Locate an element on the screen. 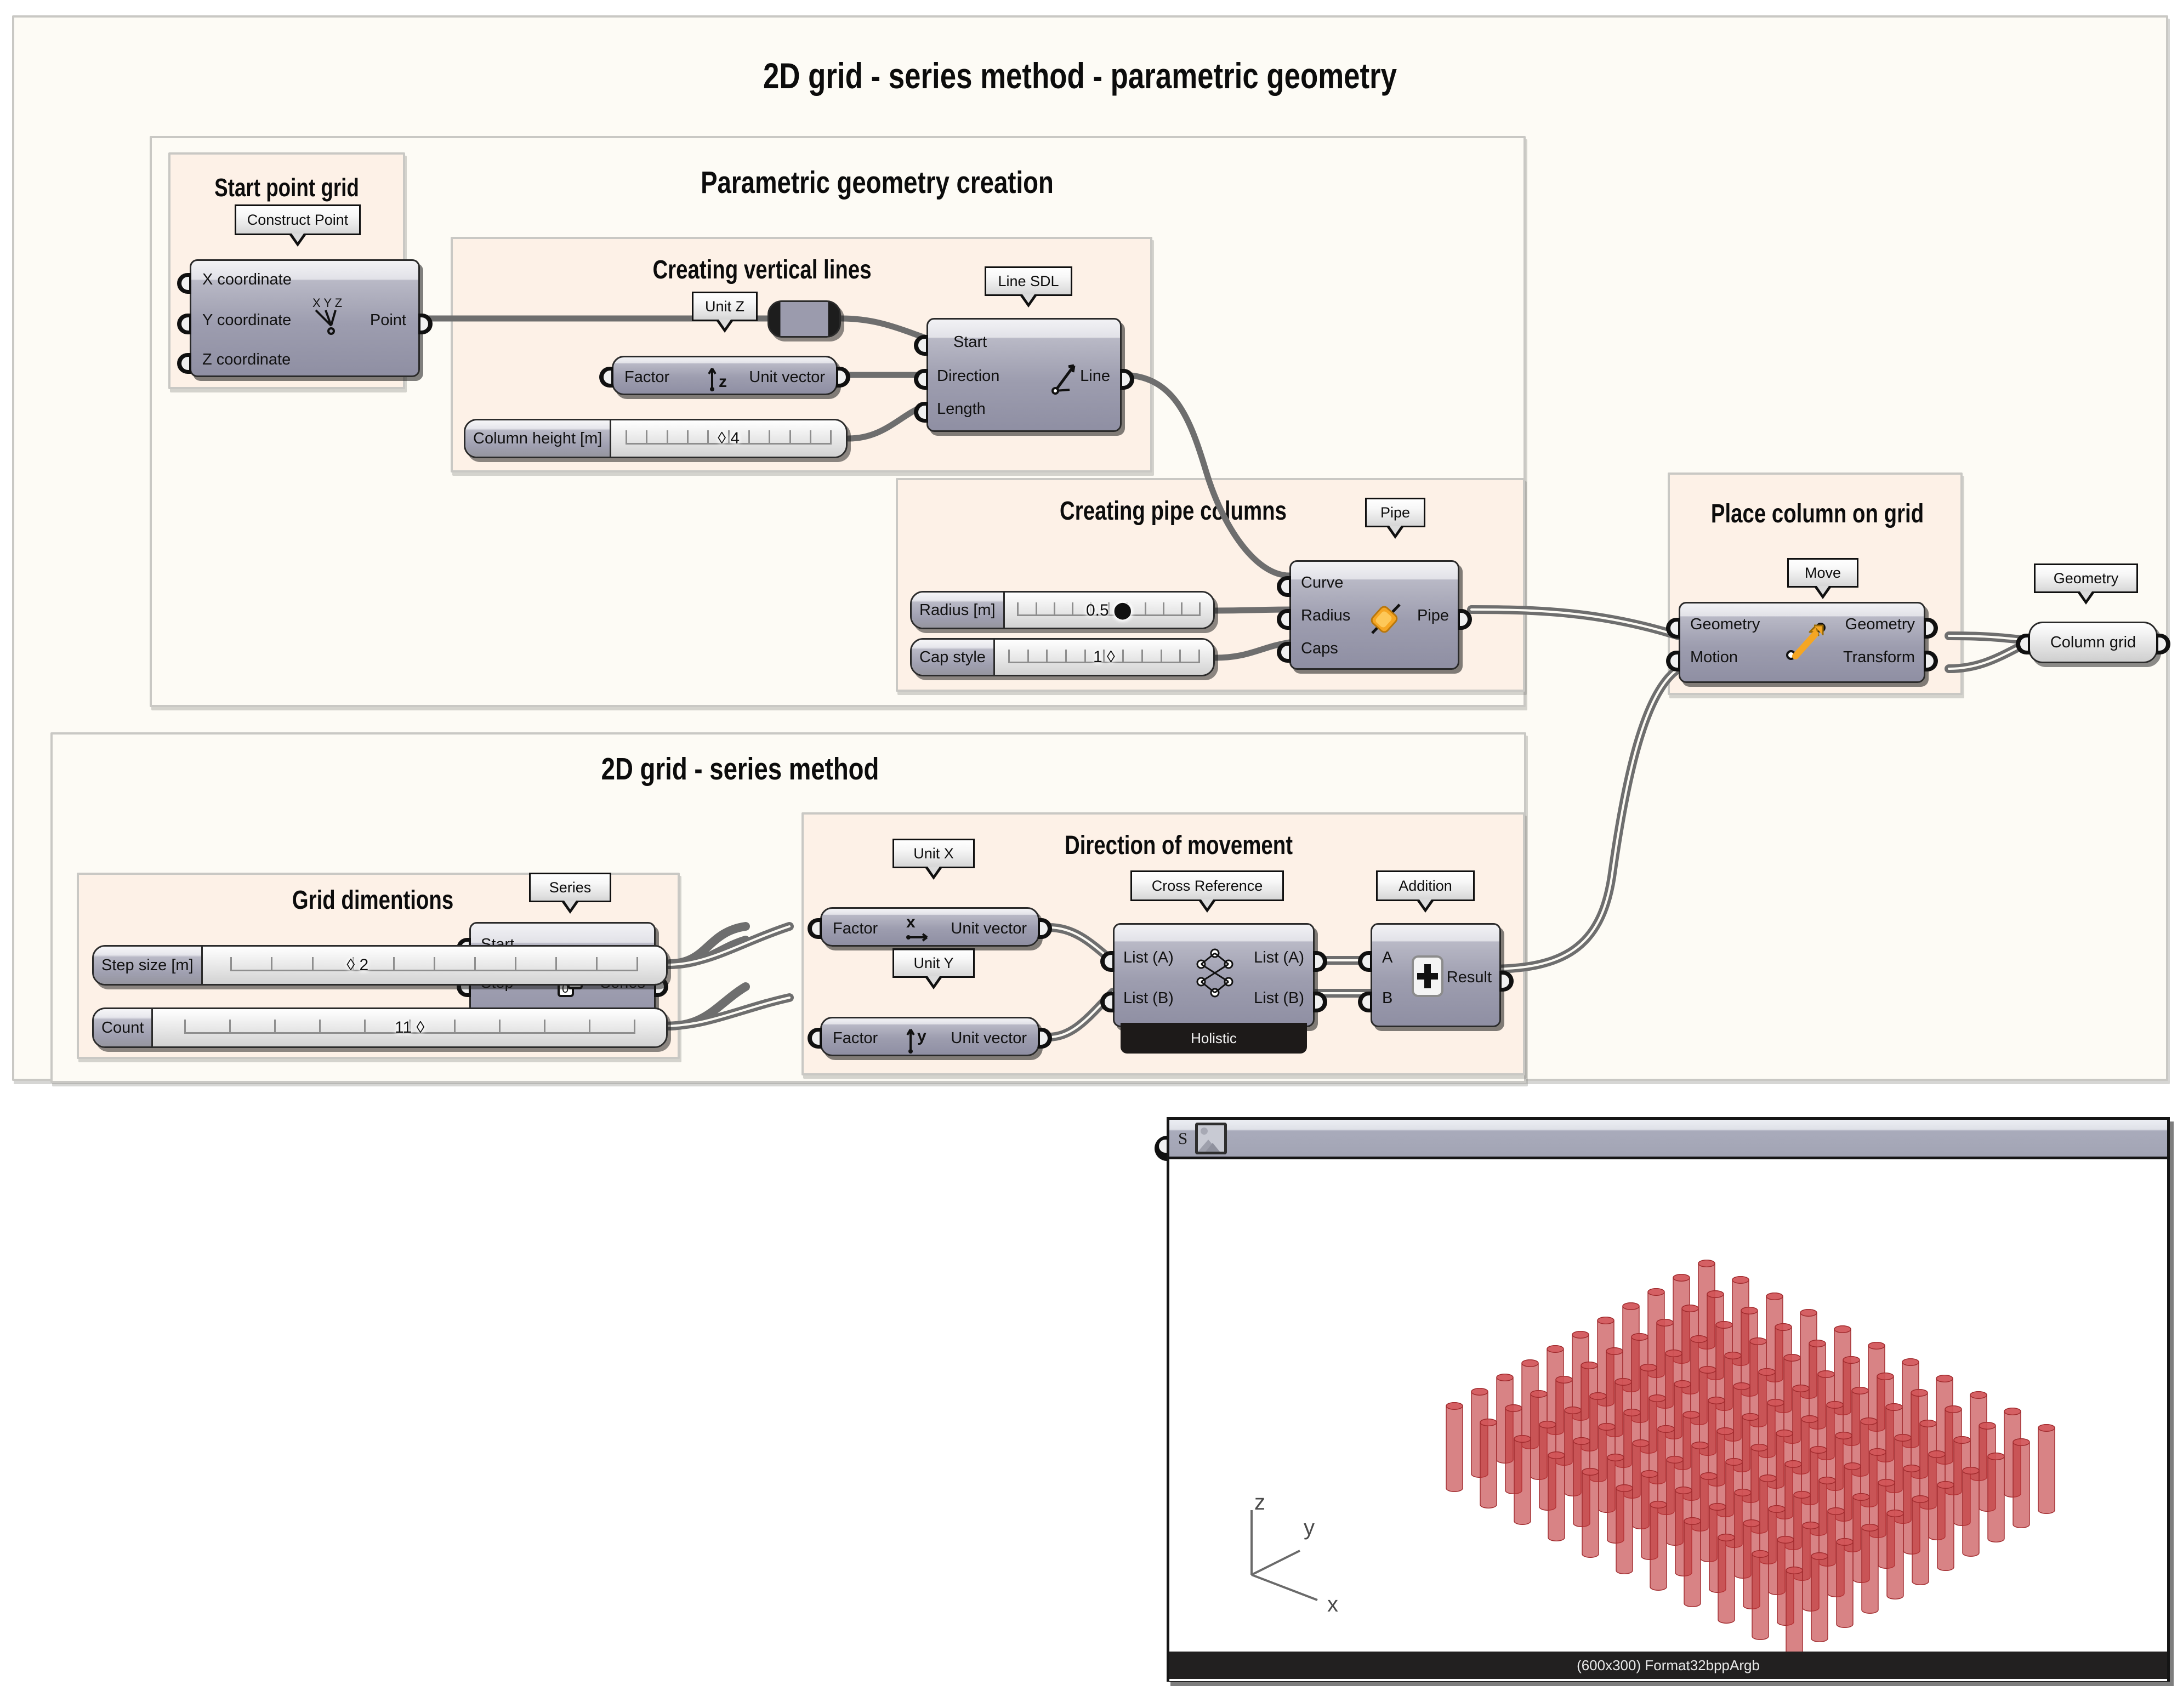 The height and width of the screenshot is (1708, 2183). group-title-pipe-columns: Creating pipe columns is located at coordinates (1173, 511).